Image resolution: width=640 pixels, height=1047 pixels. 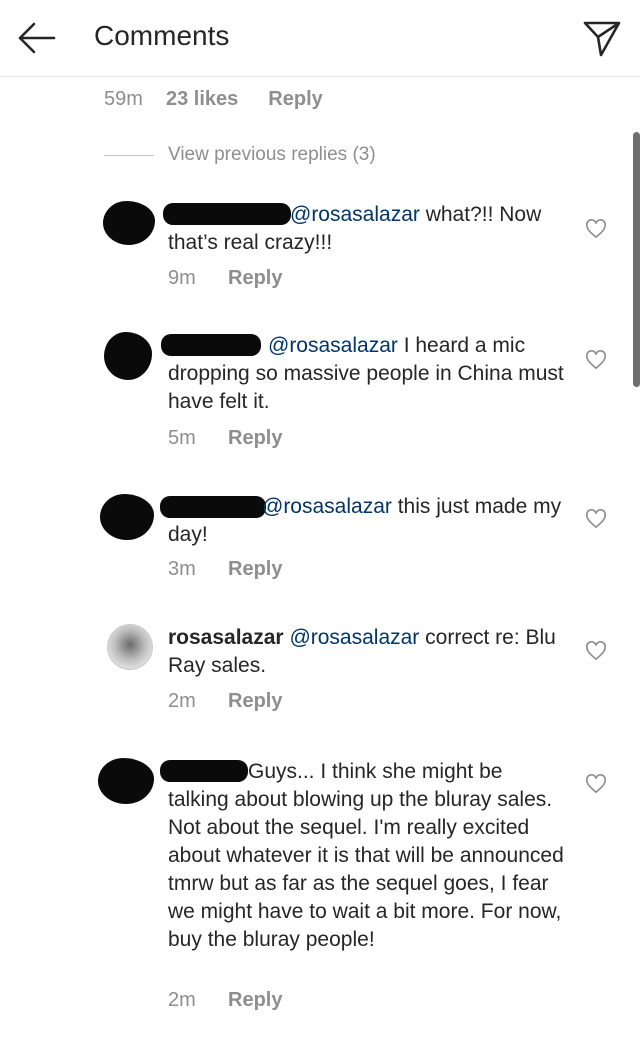 What do you see at coordinates (225, 569) in the screenshot?
I see `comment-meta: 3m Reply` at bounding box center [225, 569].